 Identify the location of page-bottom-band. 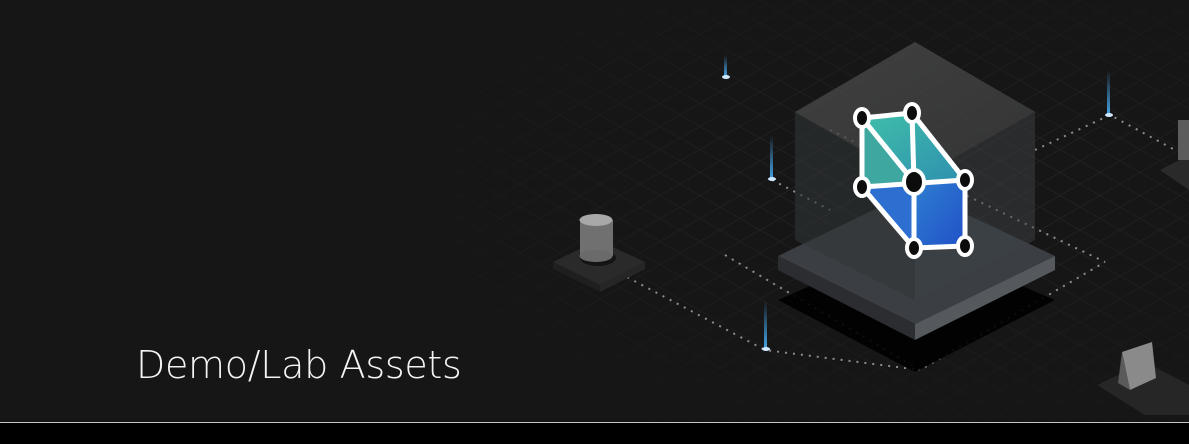
(594, 433).